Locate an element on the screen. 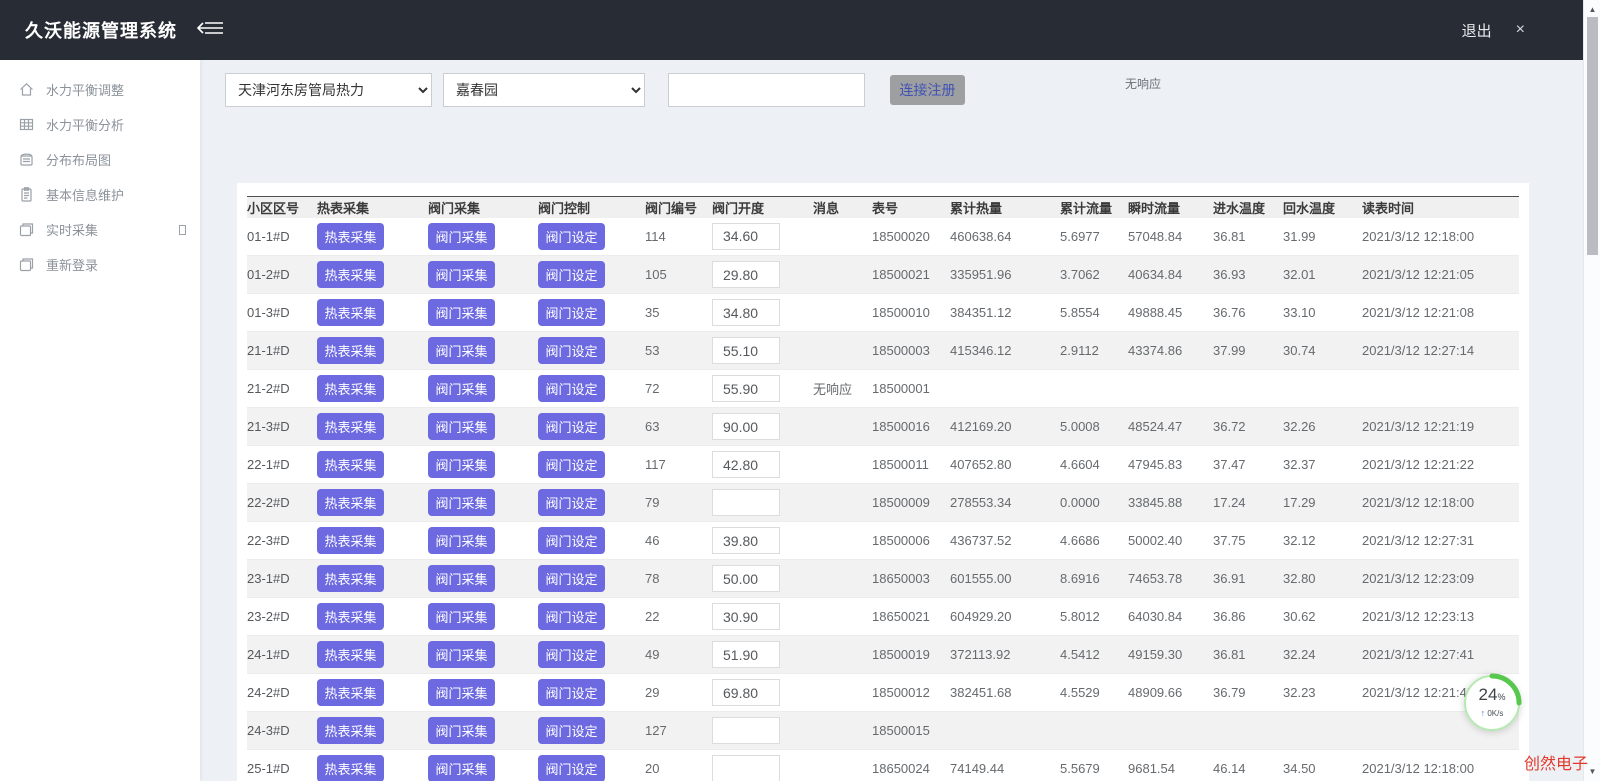  sidebar-item-hydraulic-balance-analysis: 水力平衡分析 is located at coordinates (100, 124).